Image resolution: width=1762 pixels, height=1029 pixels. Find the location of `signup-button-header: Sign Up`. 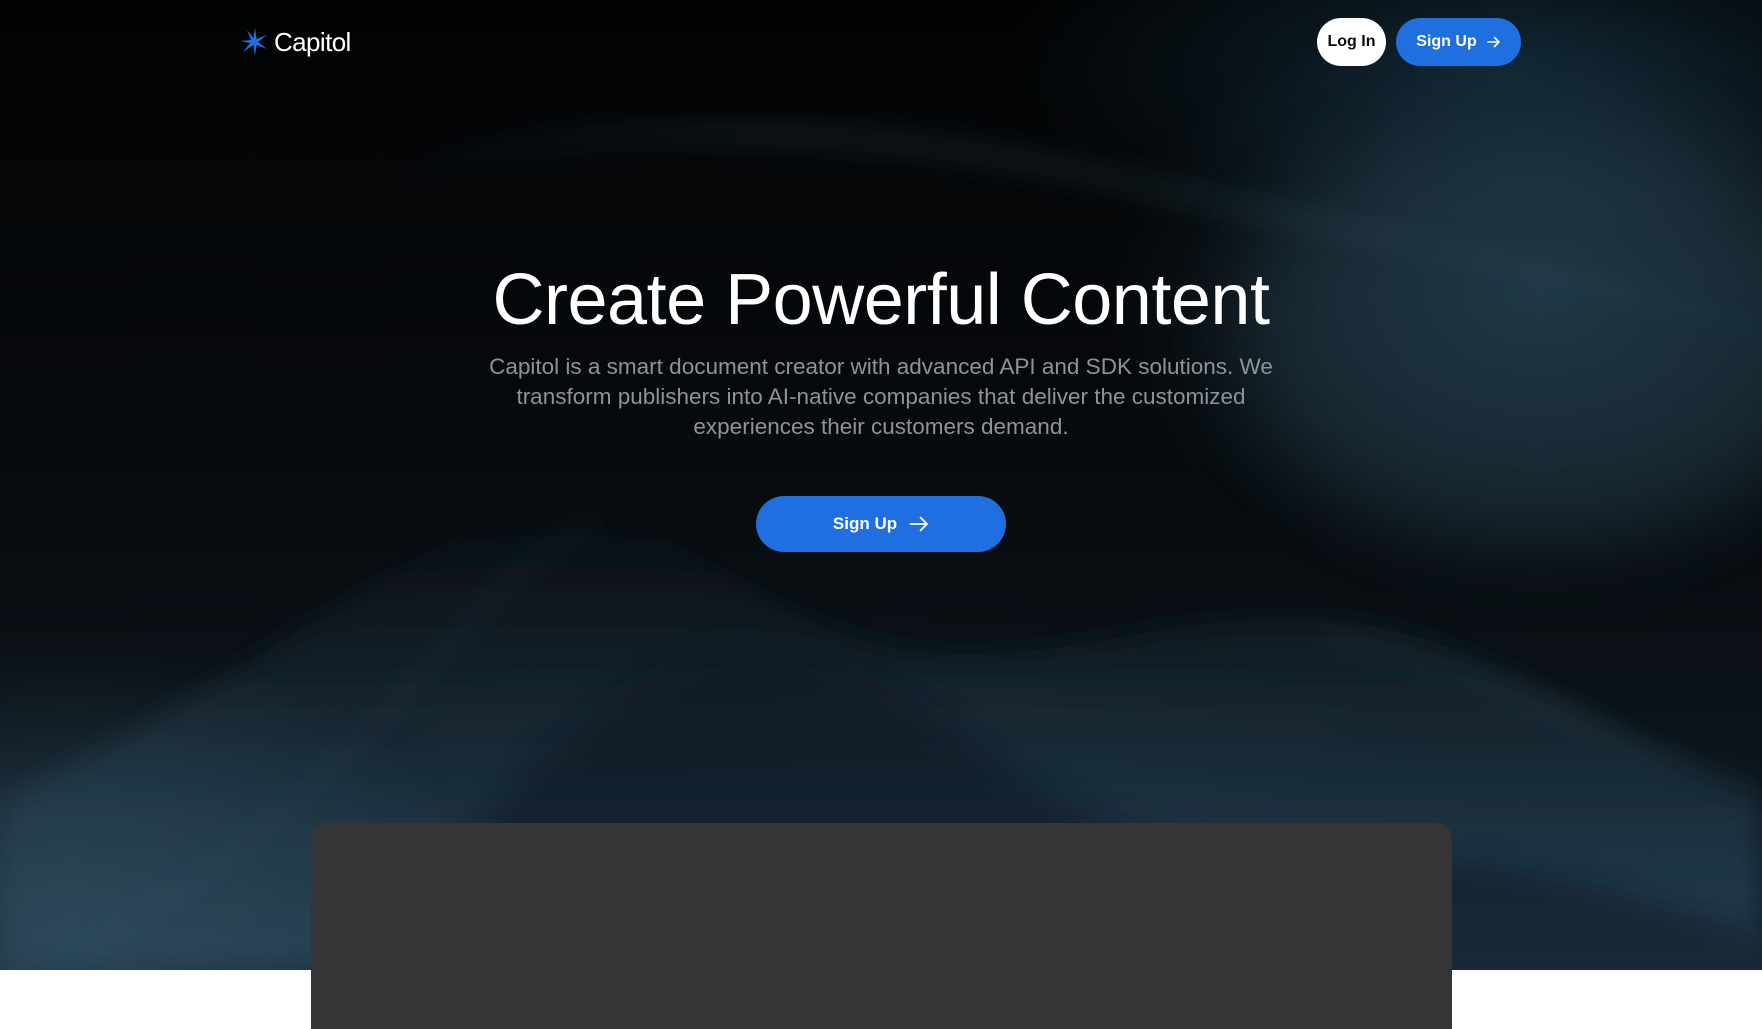

signup-button-header: Sign Up is located at coordinates (1458, 42).